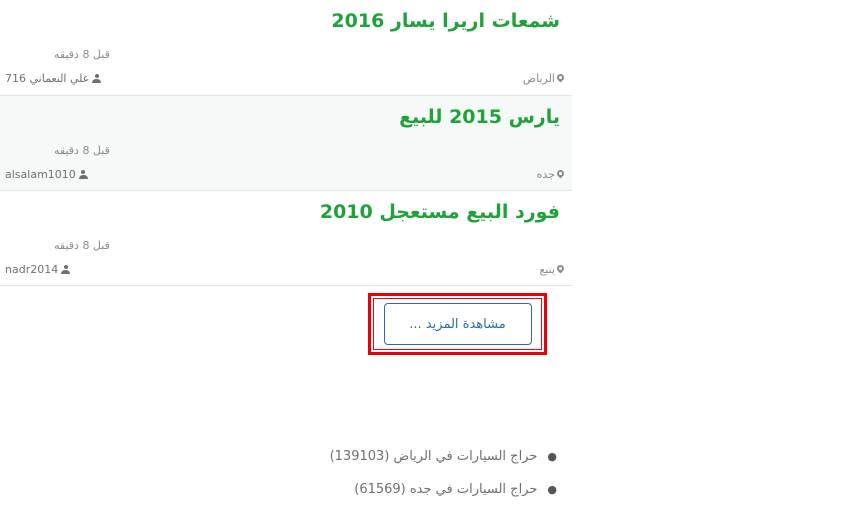 This screenshot has height=506, width=853. Describe the element at coordinates (40, 174) in the screenshot. I see `listing-user-name: alsalam1010` at that location.